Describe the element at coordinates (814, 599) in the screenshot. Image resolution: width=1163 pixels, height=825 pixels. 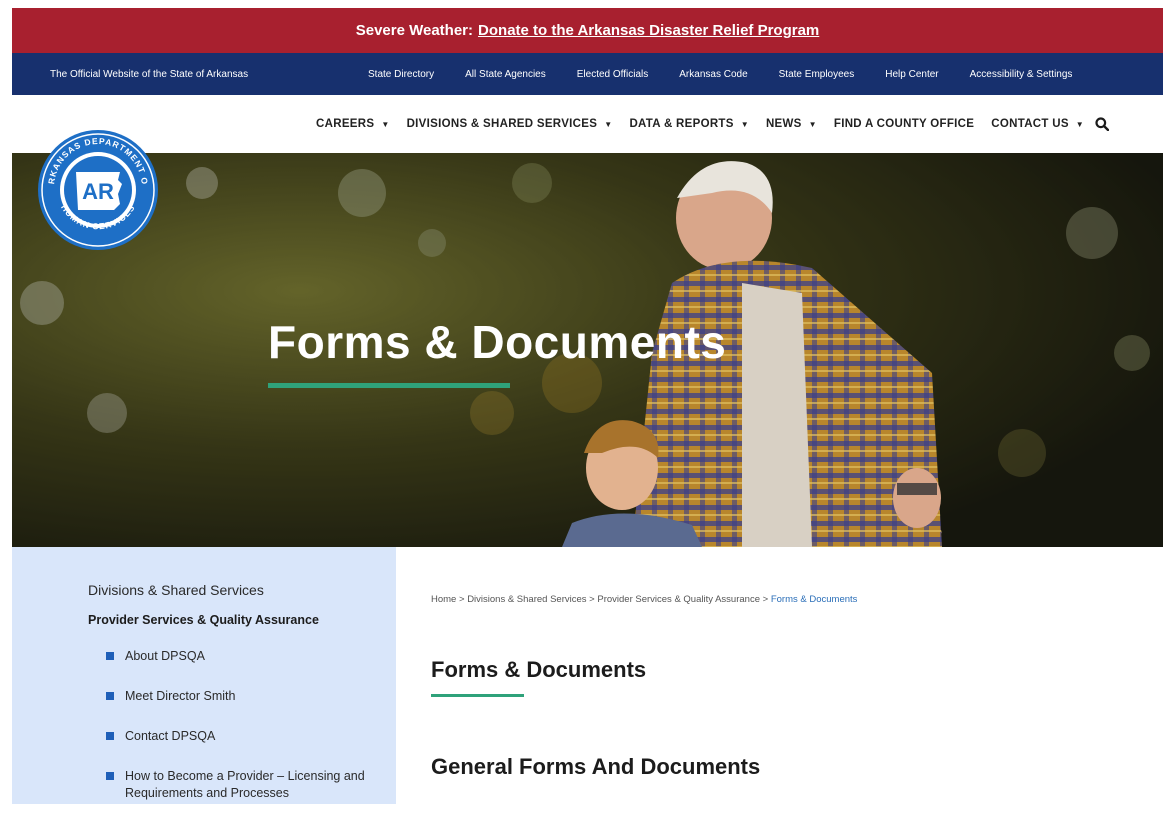
I see `breadcrumb-current: Forms & Documents` at that location.